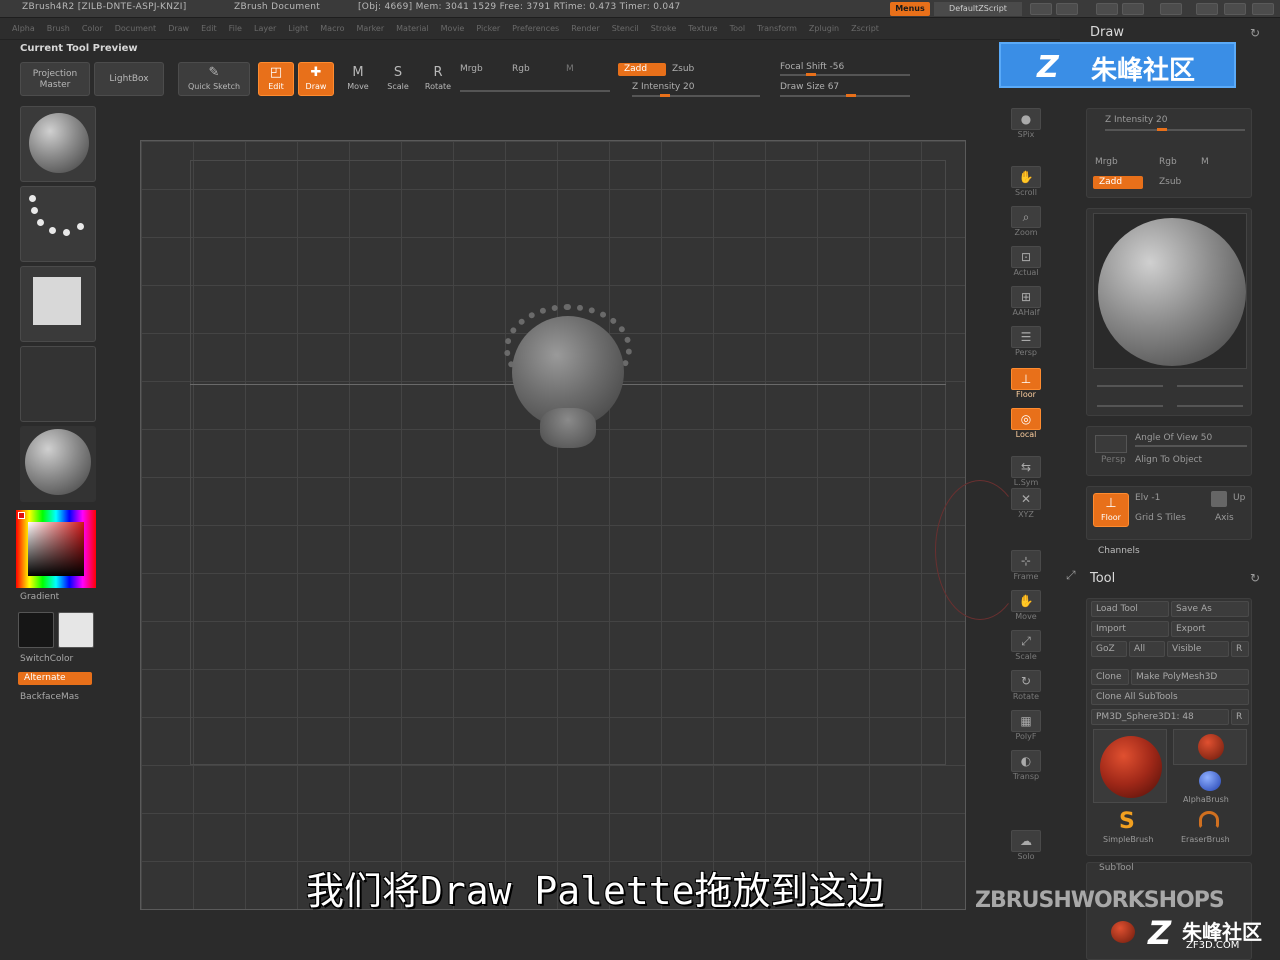  Describe the element at coordinates (398, 79) in the screenshot. I see `scale-button: S Scale` at that location.